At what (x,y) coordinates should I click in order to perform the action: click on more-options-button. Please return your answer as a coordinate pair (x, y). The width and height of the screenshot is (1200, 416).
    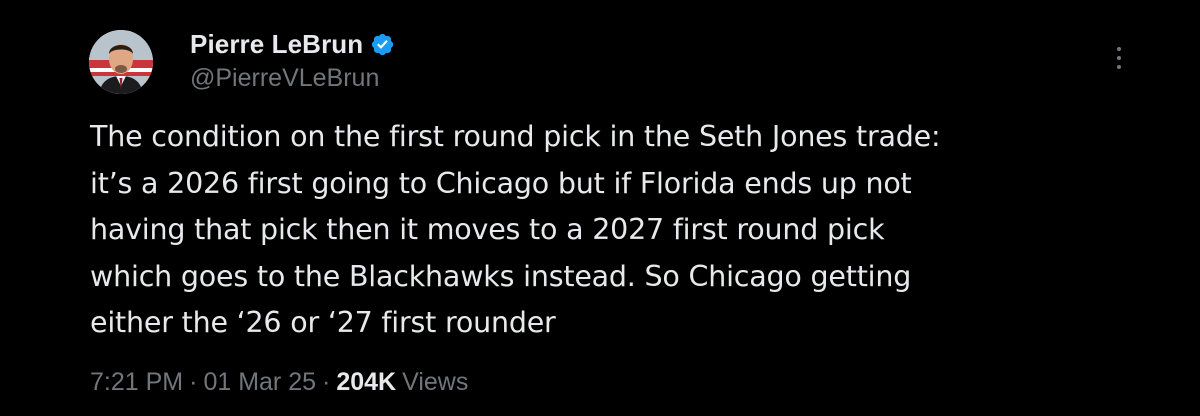
    Looking at the image, I should click on (1119, 58).